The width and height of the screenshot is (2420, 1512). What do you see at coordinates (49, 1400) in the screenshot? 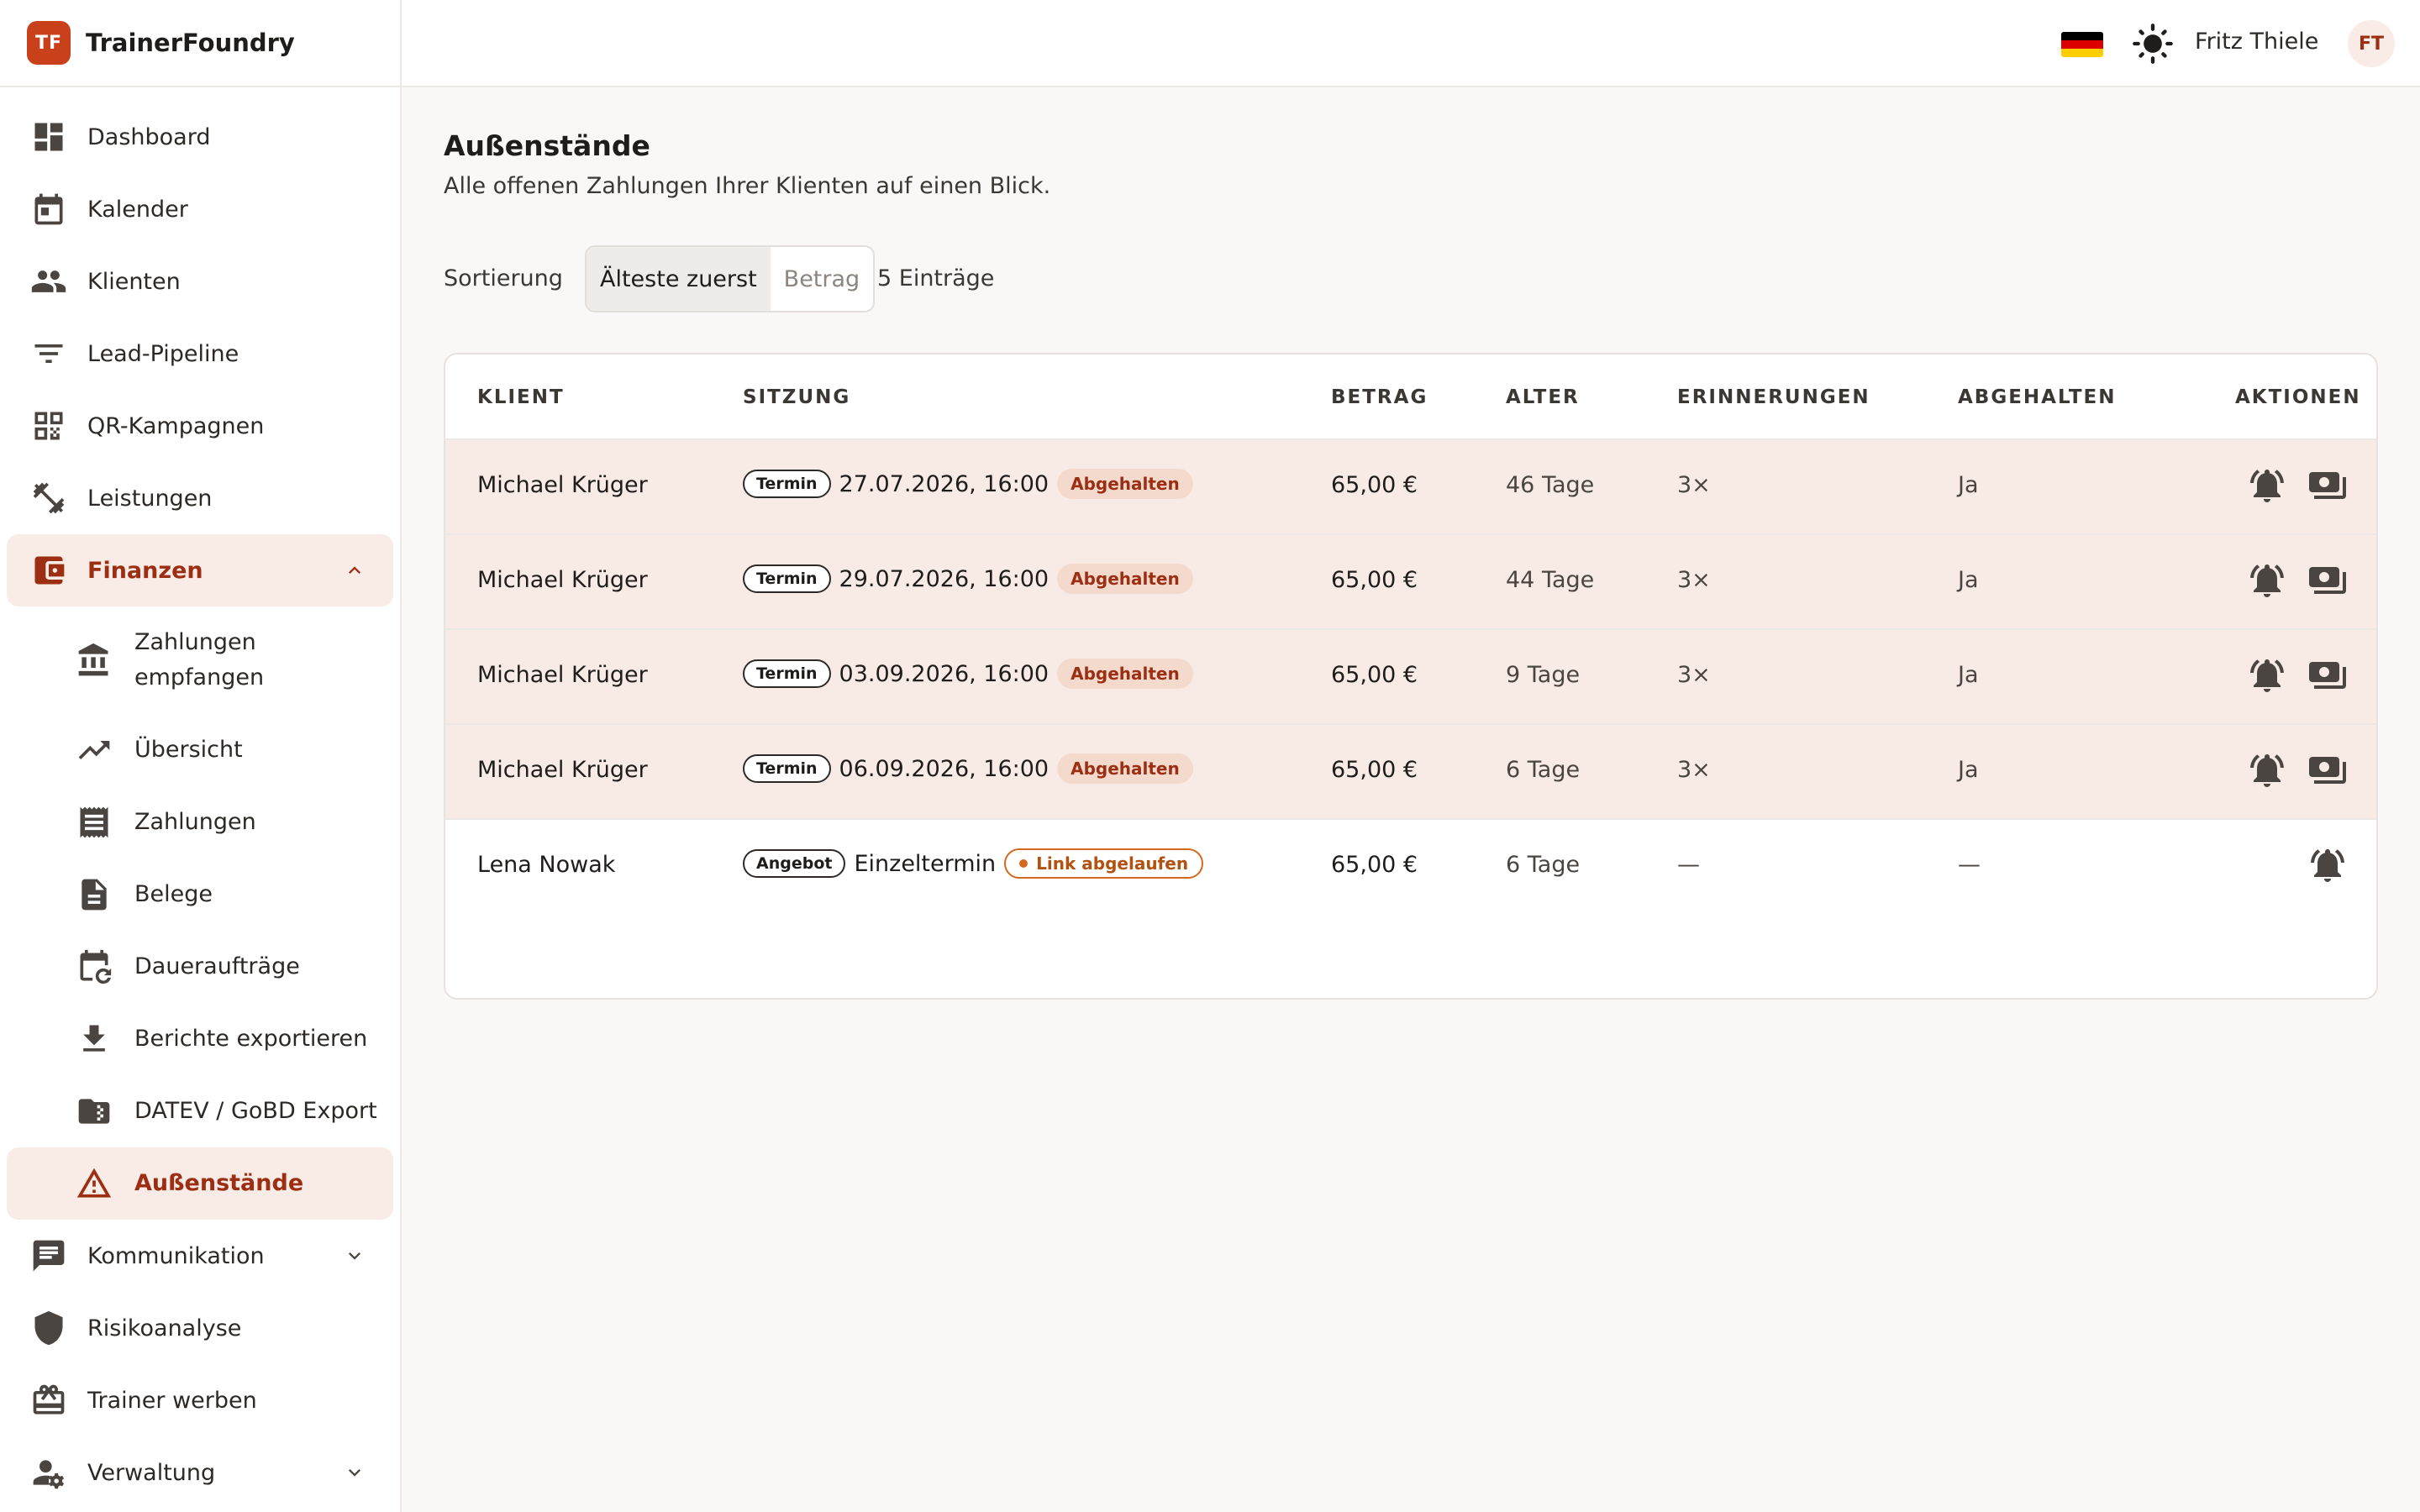
I see `gift-card-icon` at bounding box center [49, 1400].